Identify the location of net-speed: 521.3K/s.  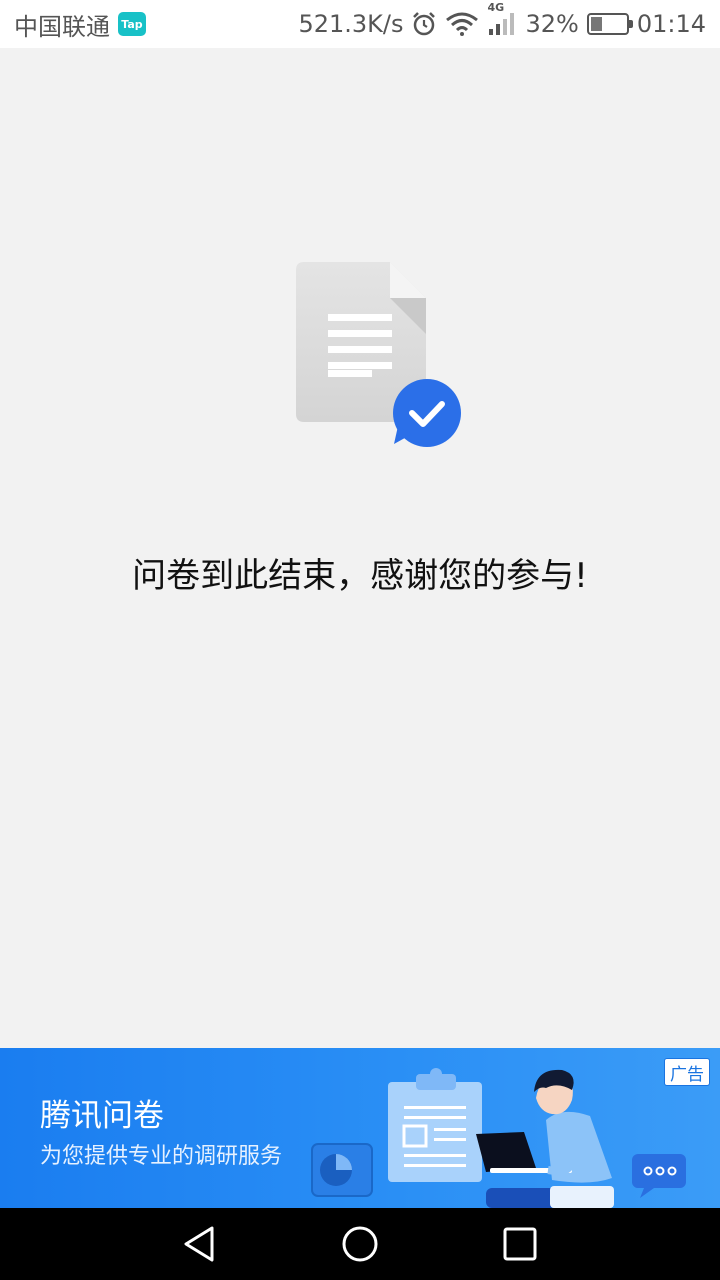
(351, 24).